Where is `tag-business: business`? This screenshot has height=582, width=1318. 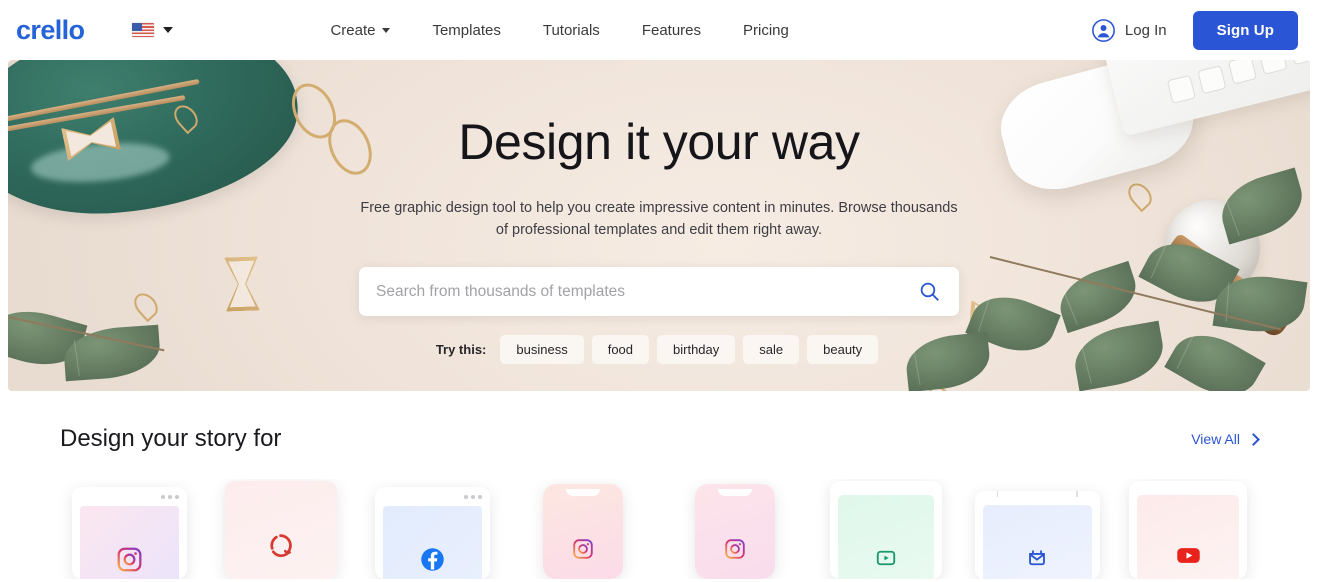 tag-business: business is located at coordinates (542, 350).